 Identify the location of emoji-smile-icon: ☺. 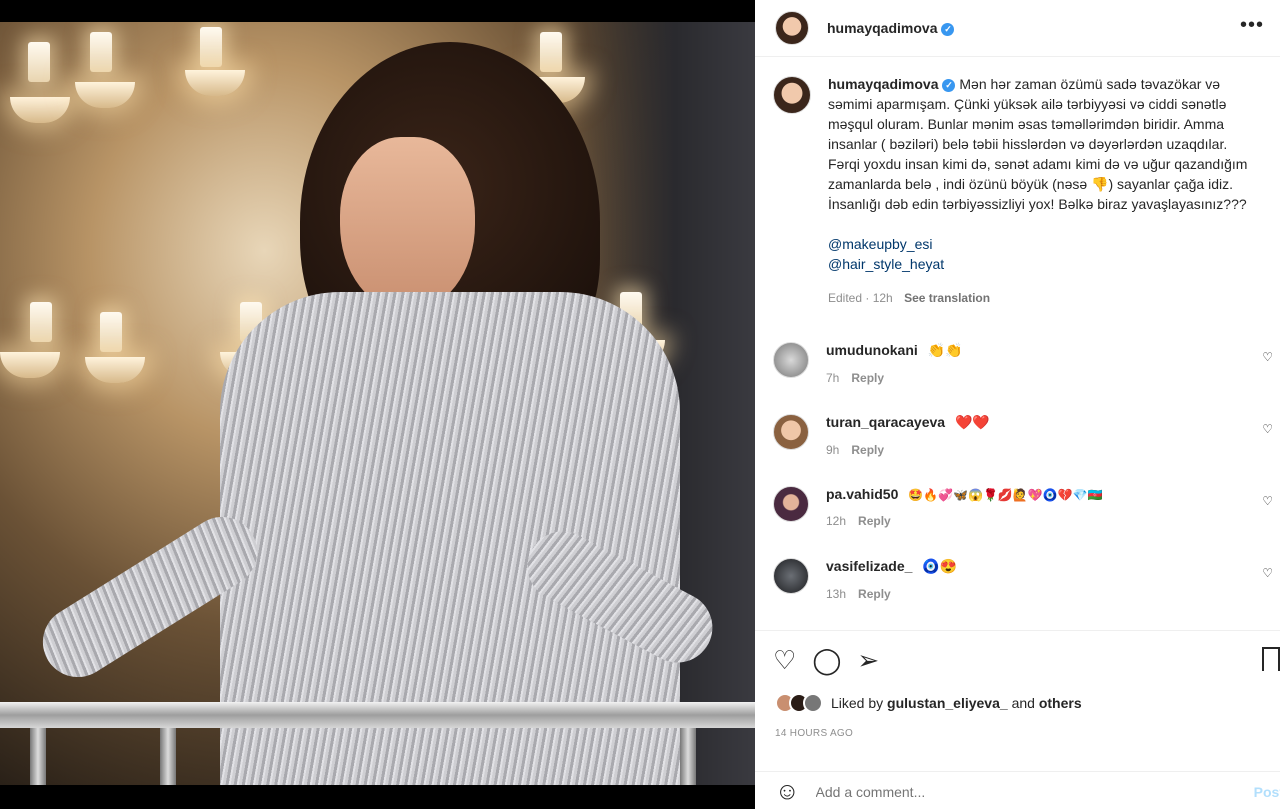
(787, 792).